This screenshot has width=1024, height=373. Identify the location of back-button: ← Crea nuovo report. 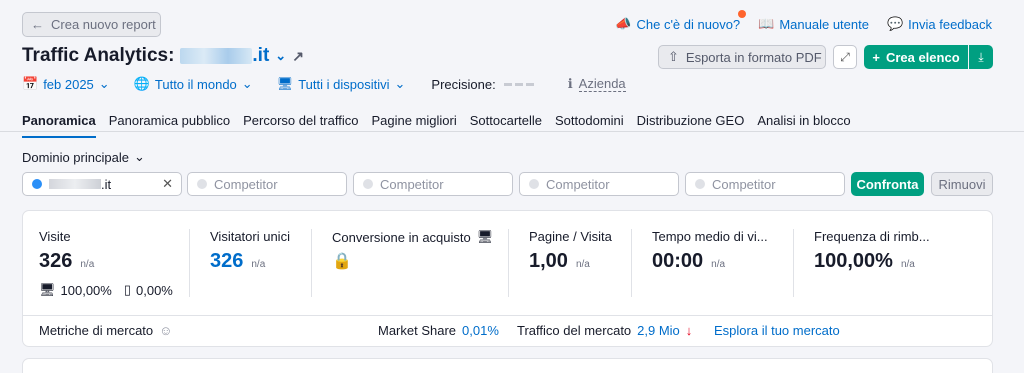
(91, 24).